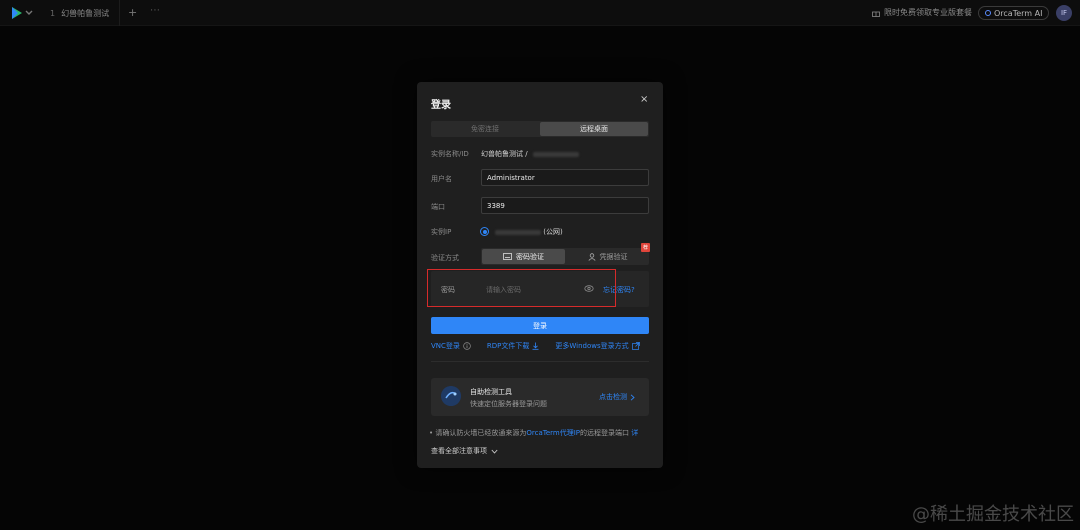 The image size is (1080, 530). Describe the element at coordinates (450, 154) in the screenshot. I see `instance-label: 实例名称/ID` at that location.